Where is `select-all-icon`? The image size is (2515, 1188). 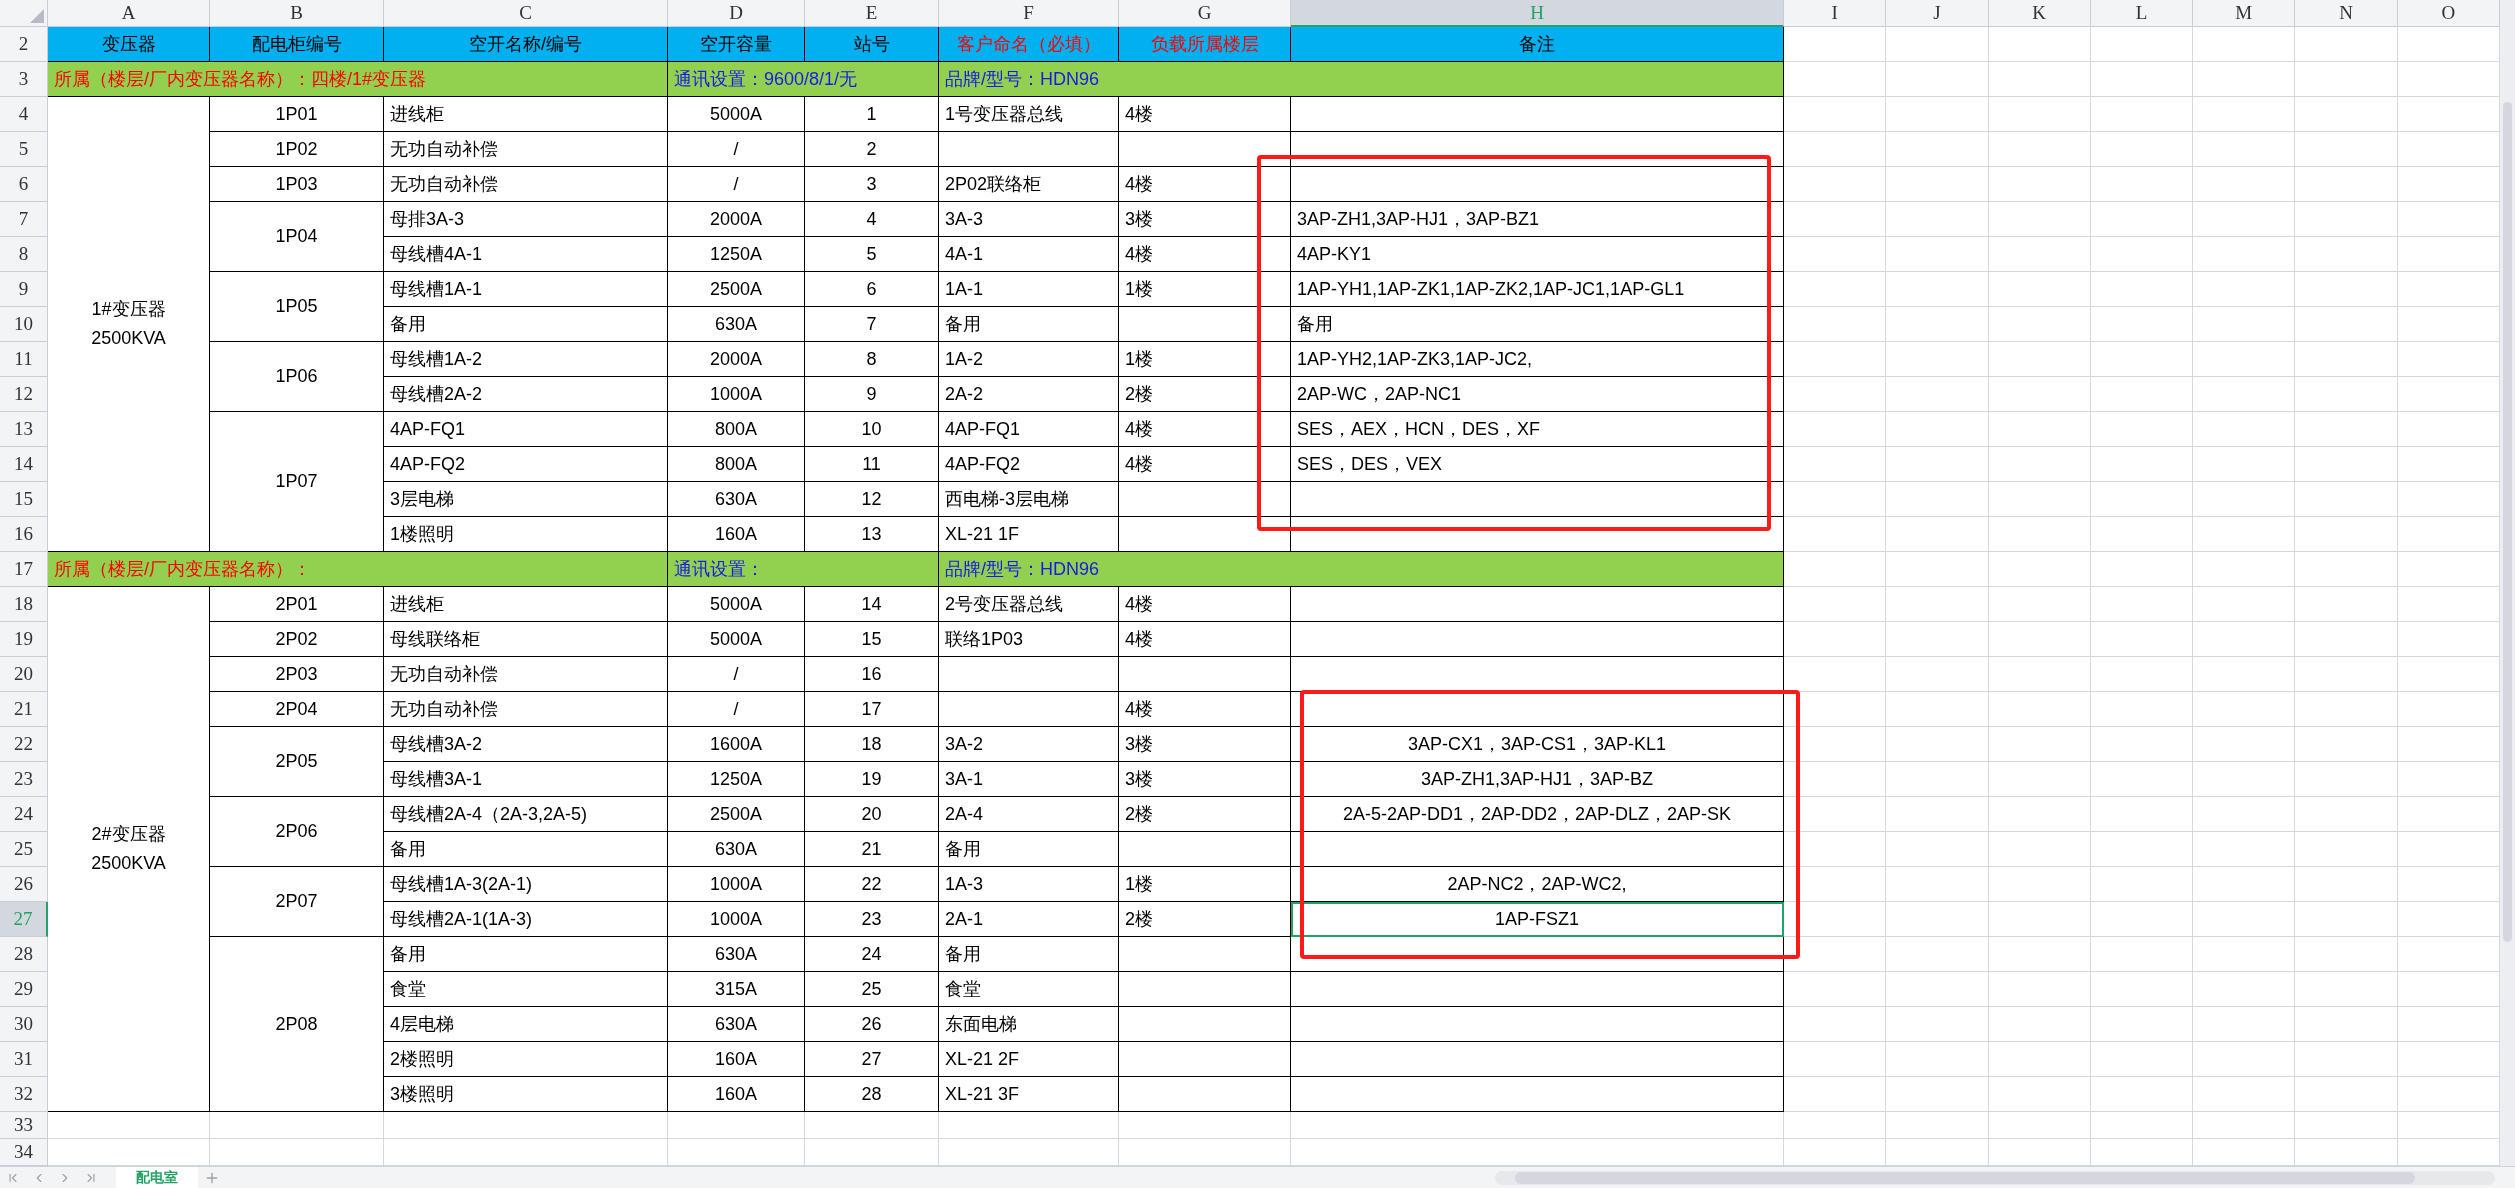
select-all-icon is located at coordinates (37, 16).